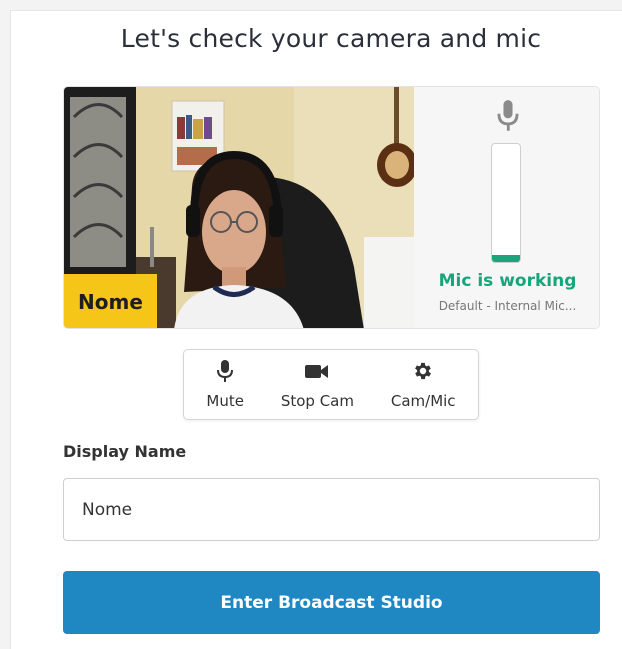  Describe the element at coordinates (506, 203) in the screenshot. I see `mic-level-meter` at that location.